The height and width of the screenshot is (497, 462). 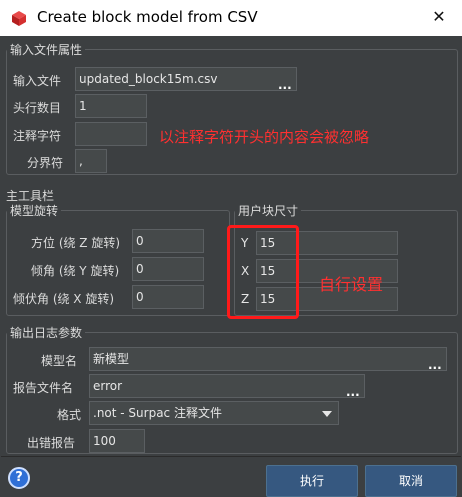 I want to click on model-name-value: 新模型, so click(x=111, y=359).